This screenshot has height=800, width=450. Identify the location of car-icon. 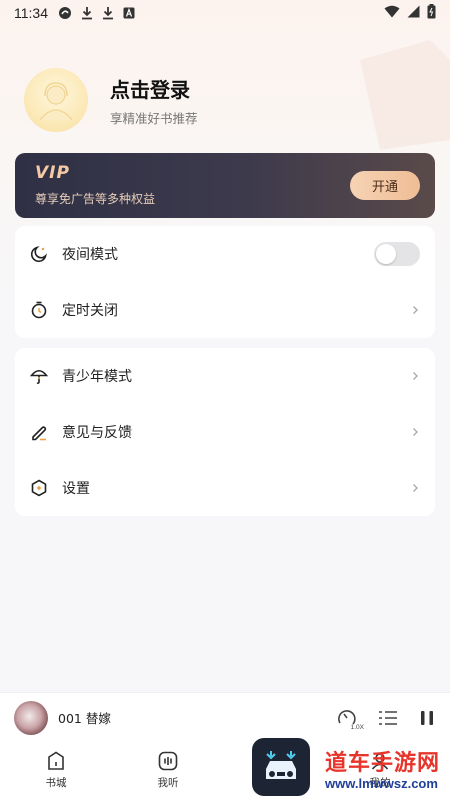
(281, 765).